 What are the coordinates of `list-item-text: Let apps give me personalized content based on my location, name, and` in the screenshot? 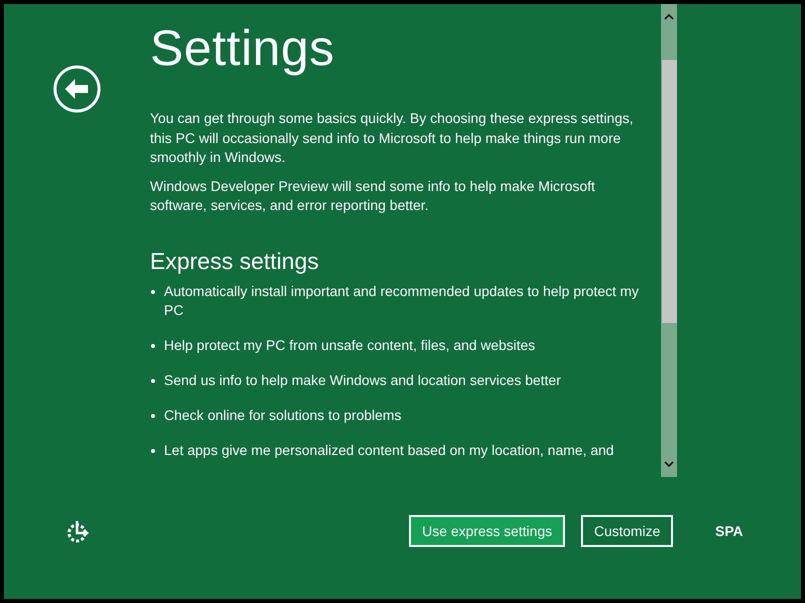 It's located at (389, 450).